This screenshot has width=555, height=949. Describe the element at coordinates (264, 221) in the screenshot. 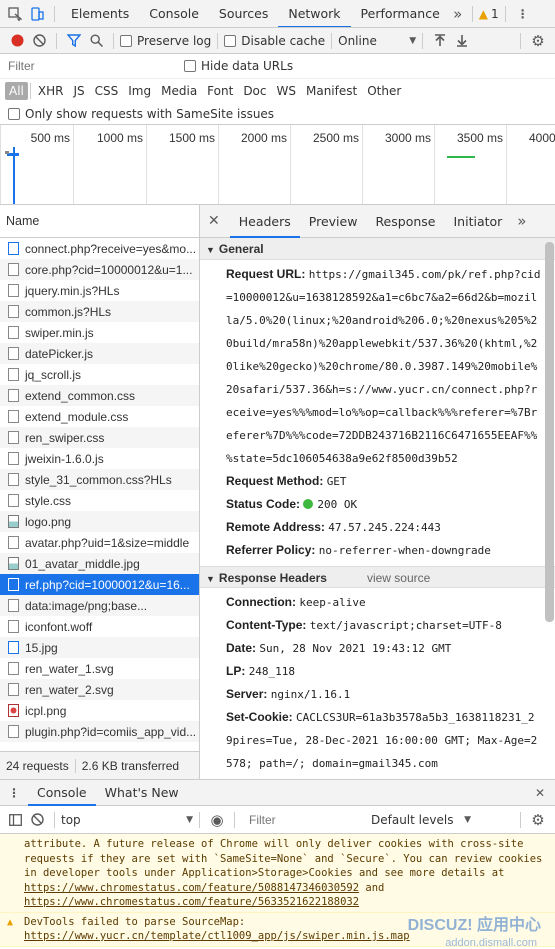

I see `tab-headers: Headers` at that location.